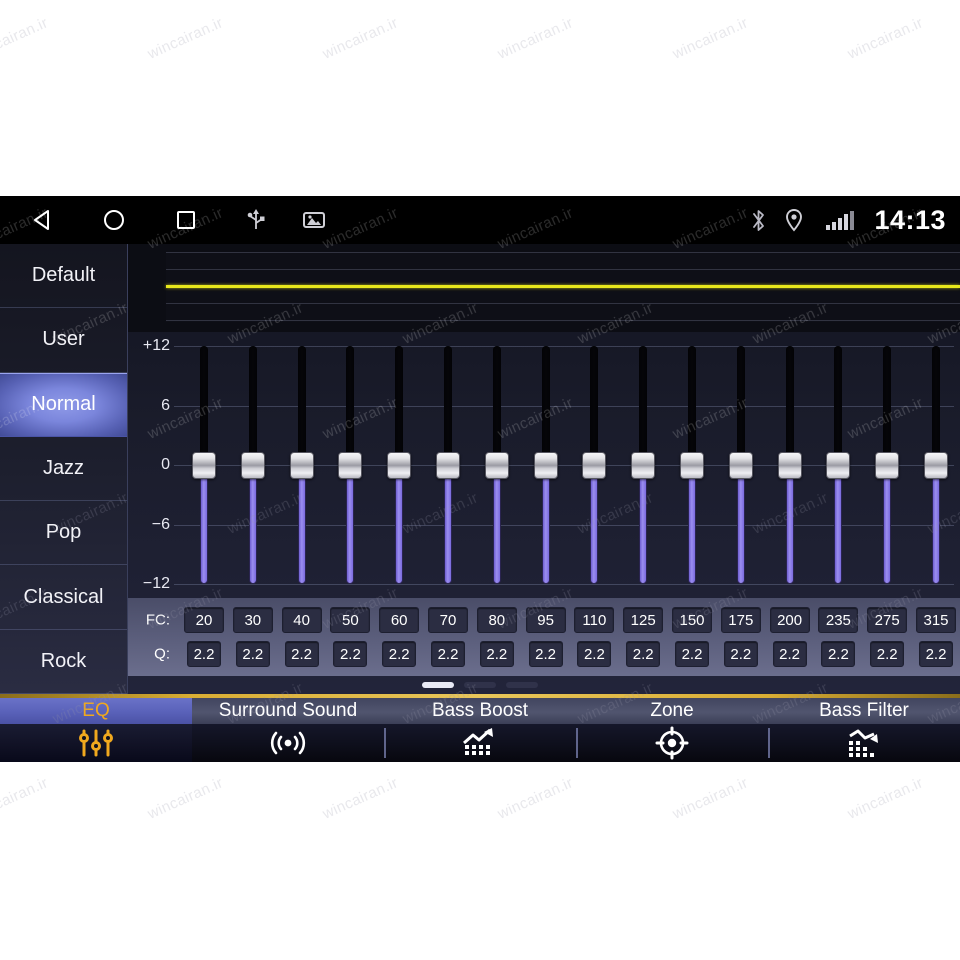 The image size is (960, 960). I want to click on fc-value-cell: 235, so click(838, 620).